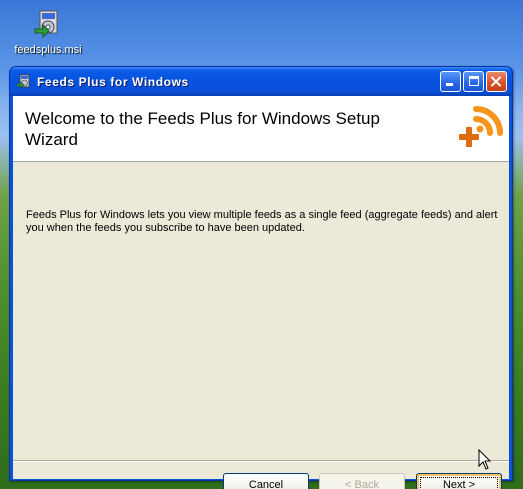 This screenshot has height=489, width=523. Describe the element at coordinates (480, 127) in the screenshot. I see `feeds-plus-logo-icon` at that location.